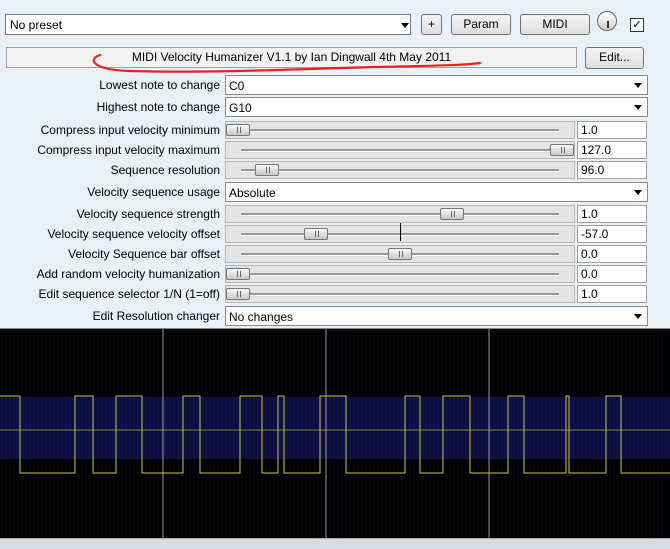 The width and height of the screenshot is (670, 549). What do you see at coordinates (612, 150) in the screenshot?
I see `compress-max-value: 127.0` at bounding box center [612, 150].